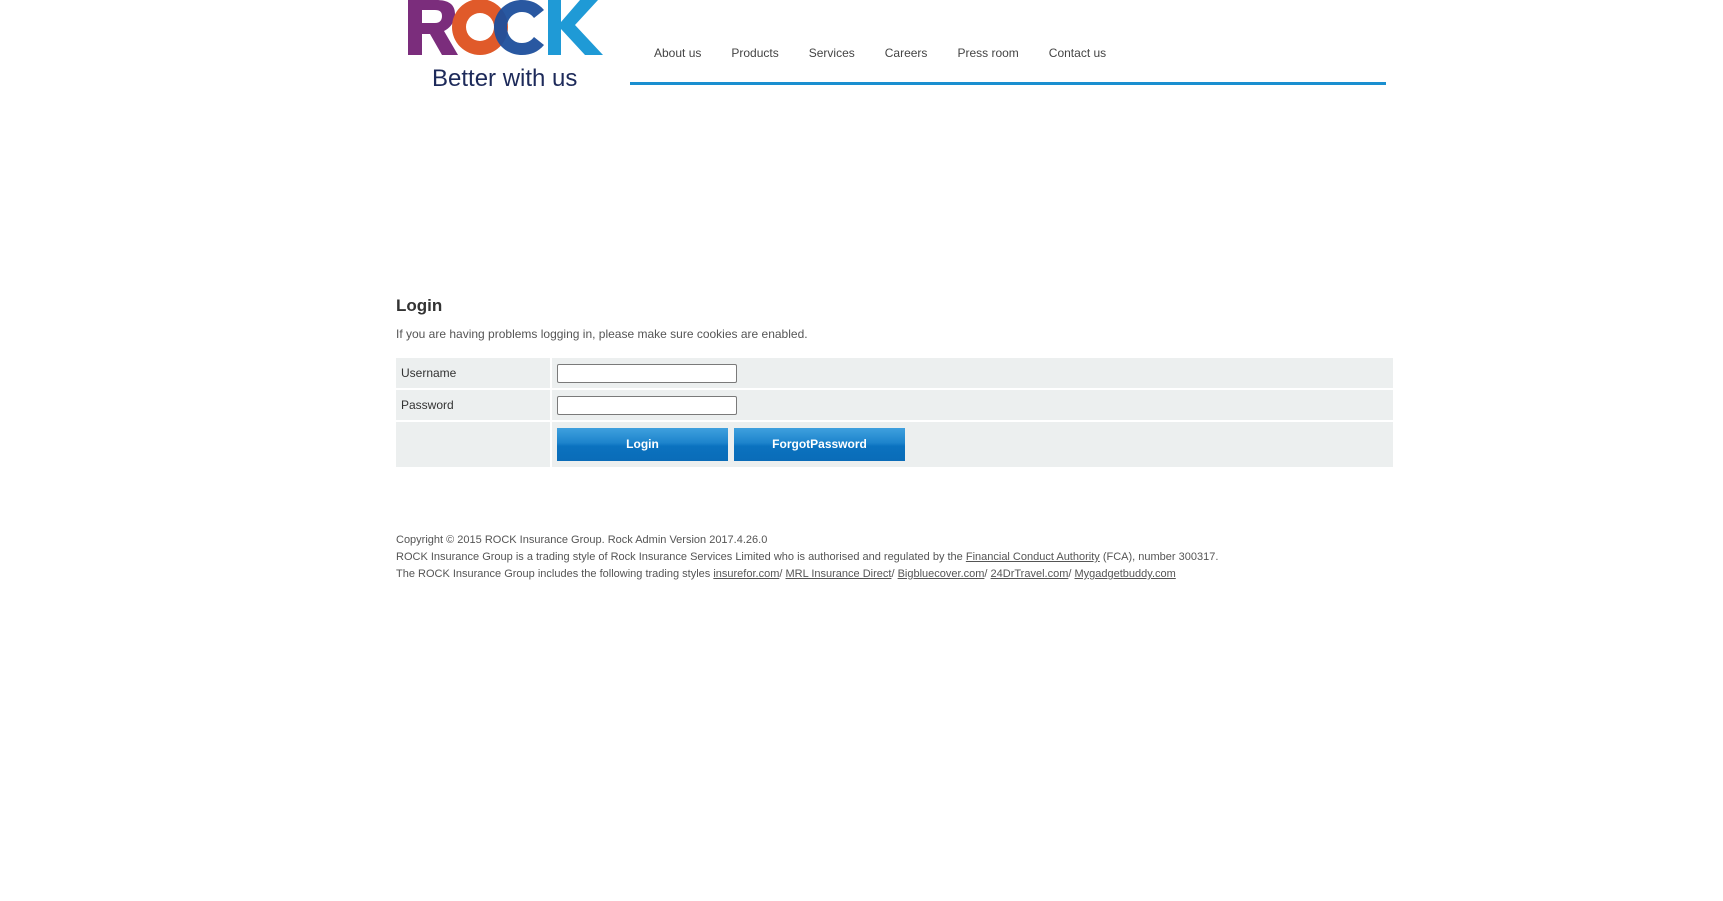 The image size is (1723, 901). I want to click on link-mygadgetbuddy: Mygadgetbuddy.com, so click(1125, 574).